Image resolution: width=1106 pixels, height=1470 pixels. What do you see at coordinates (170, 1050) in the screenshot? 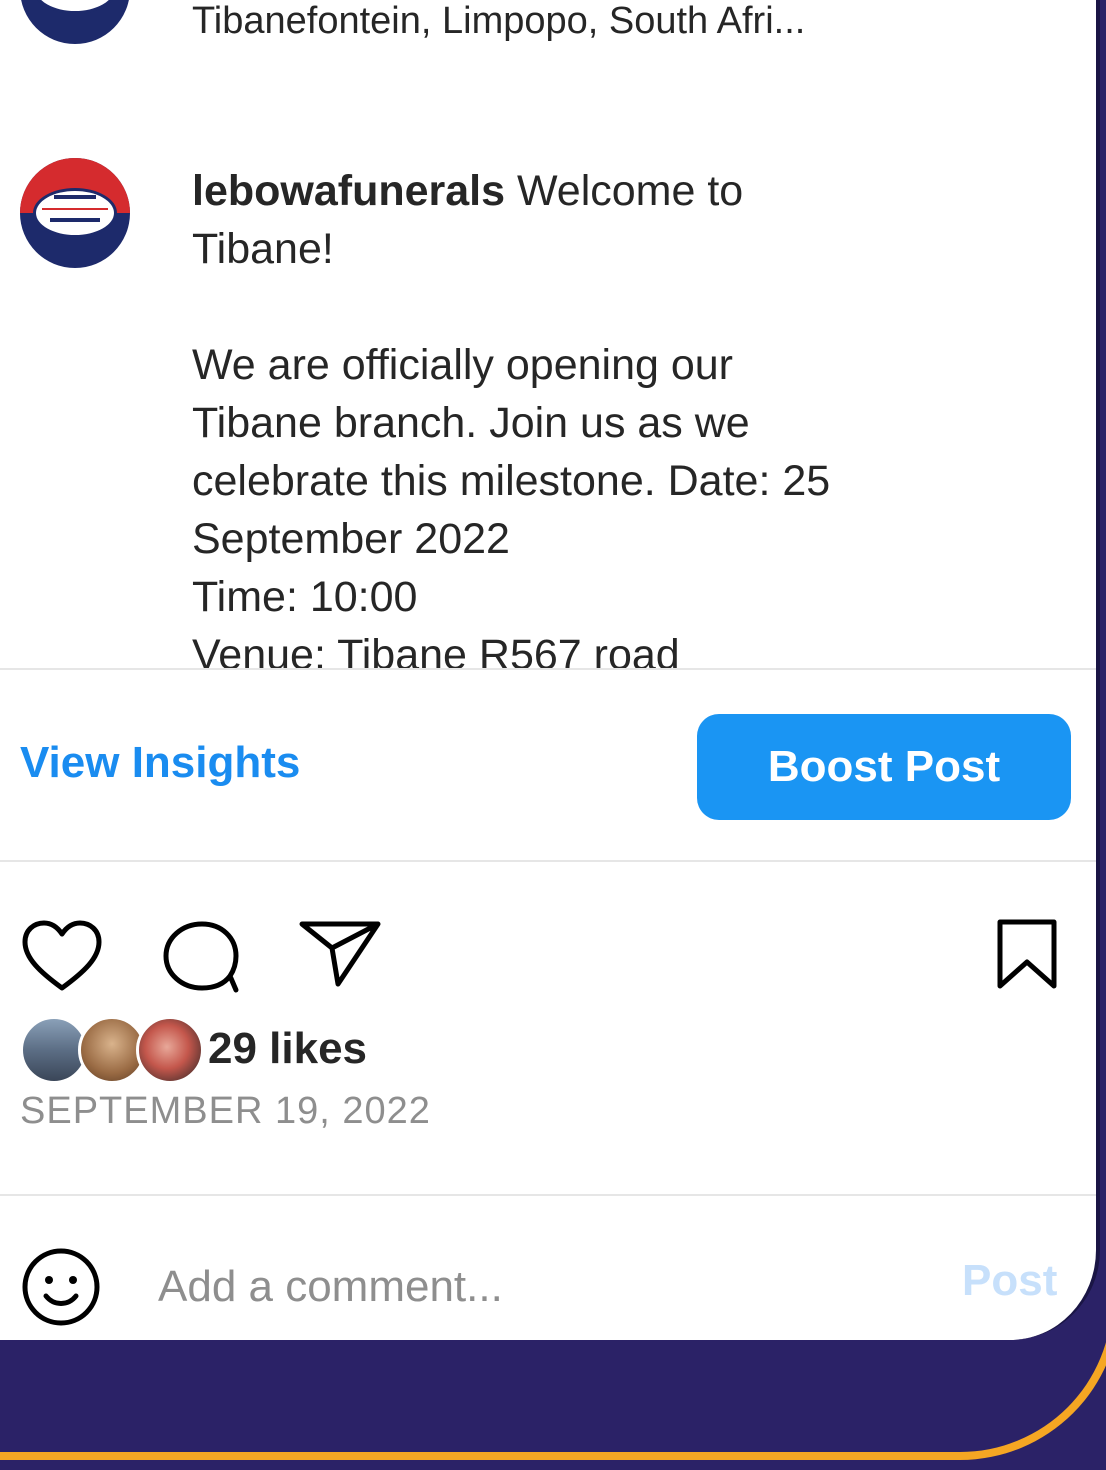
I see `avatar` at bounding box center [170, 1050].